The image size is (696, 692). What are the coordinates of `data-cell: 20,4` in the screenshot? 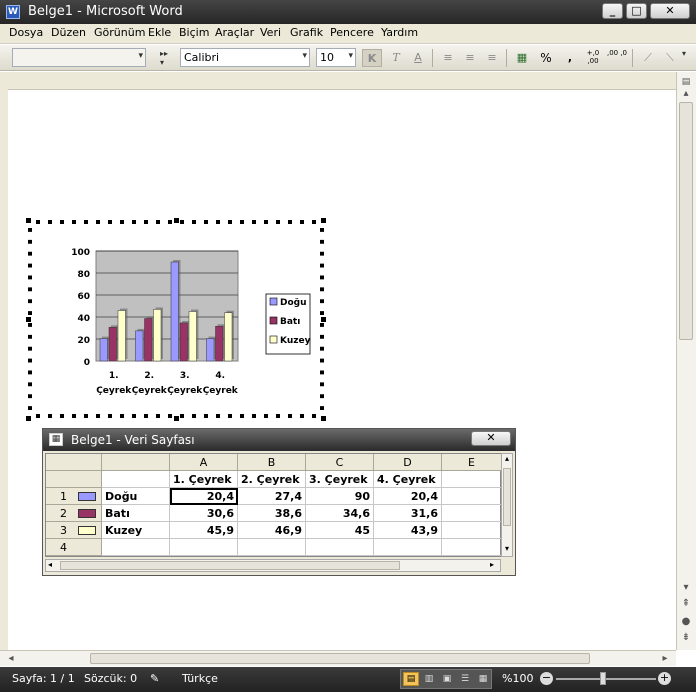 It's located at (408, 496).